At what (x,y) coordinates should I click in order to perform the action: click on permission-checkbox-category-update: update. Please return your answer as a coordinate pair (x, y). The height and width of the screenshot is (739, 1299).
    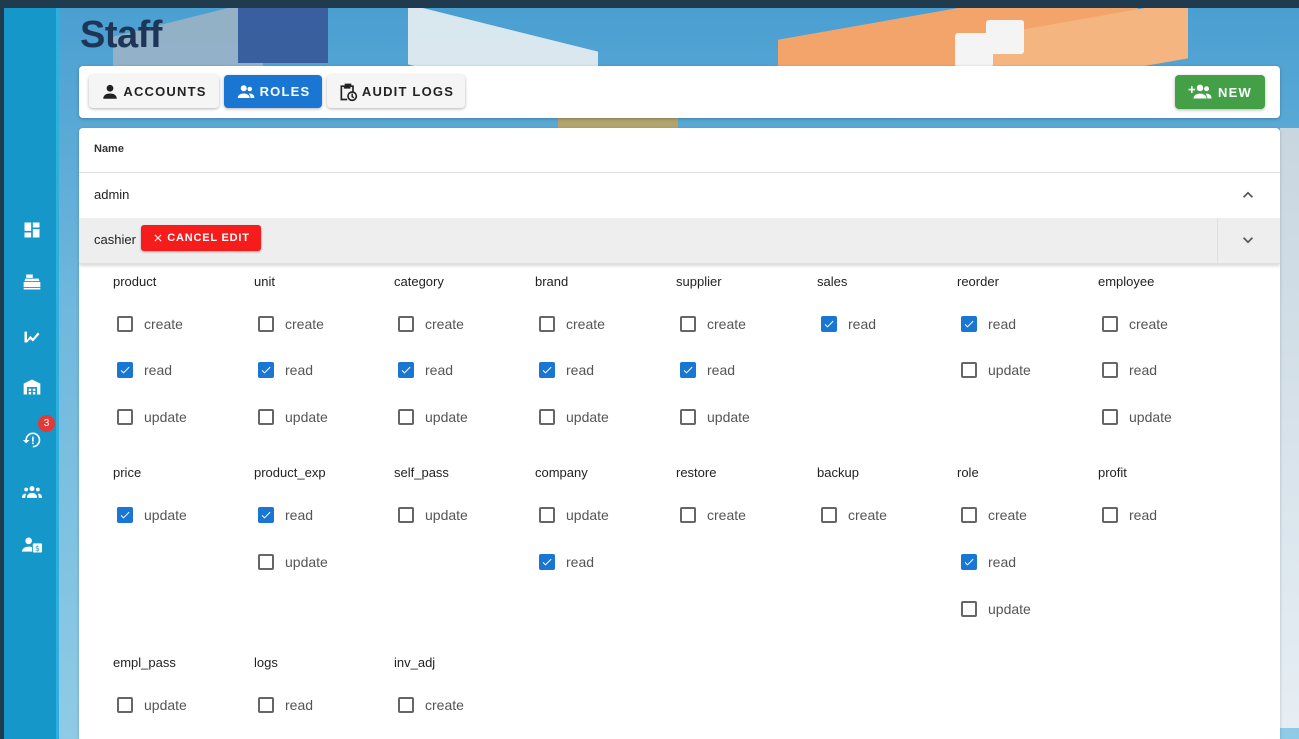
    Looking at the image, I should click on (433, 417).